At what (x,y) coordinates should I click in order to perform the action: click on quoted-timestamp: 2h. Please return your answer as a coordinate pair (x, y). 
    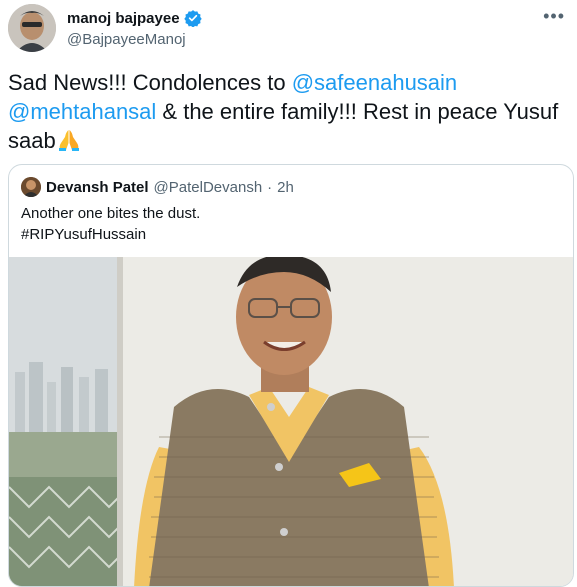
    Looking at the image, I should click on (285, 187).